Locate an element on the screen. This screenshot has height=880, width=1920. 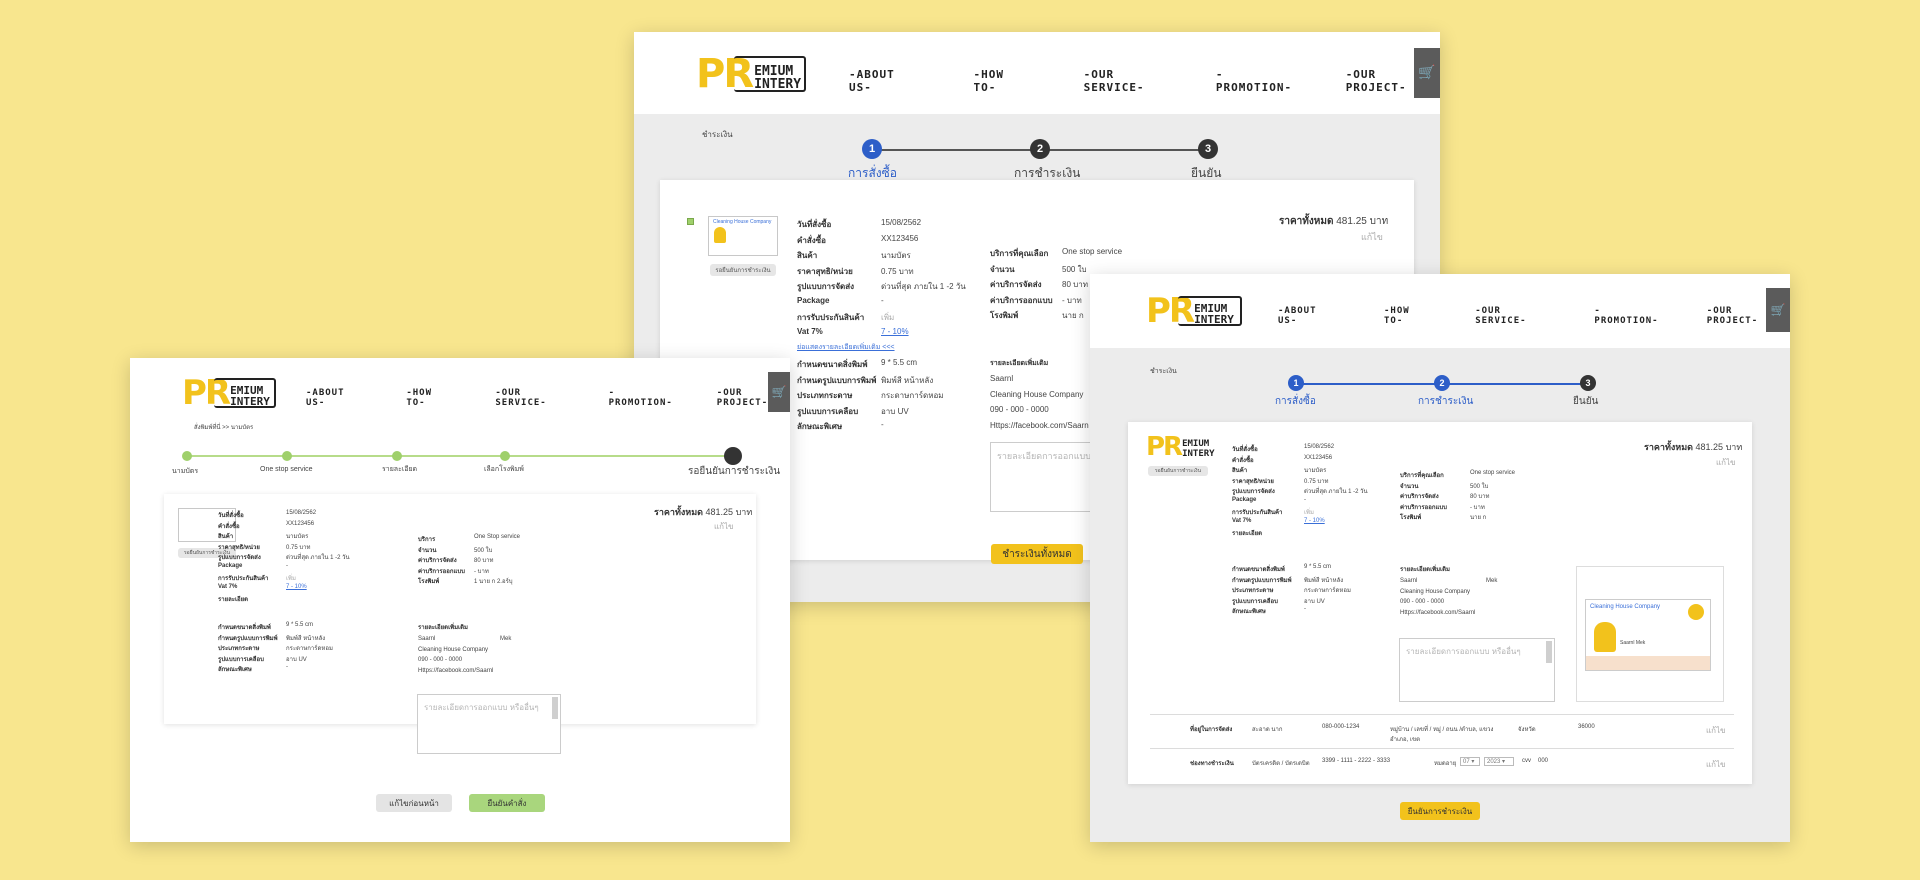
extra-line: Https://facebook.com/Saarnl is located at coordinates (456, 670).